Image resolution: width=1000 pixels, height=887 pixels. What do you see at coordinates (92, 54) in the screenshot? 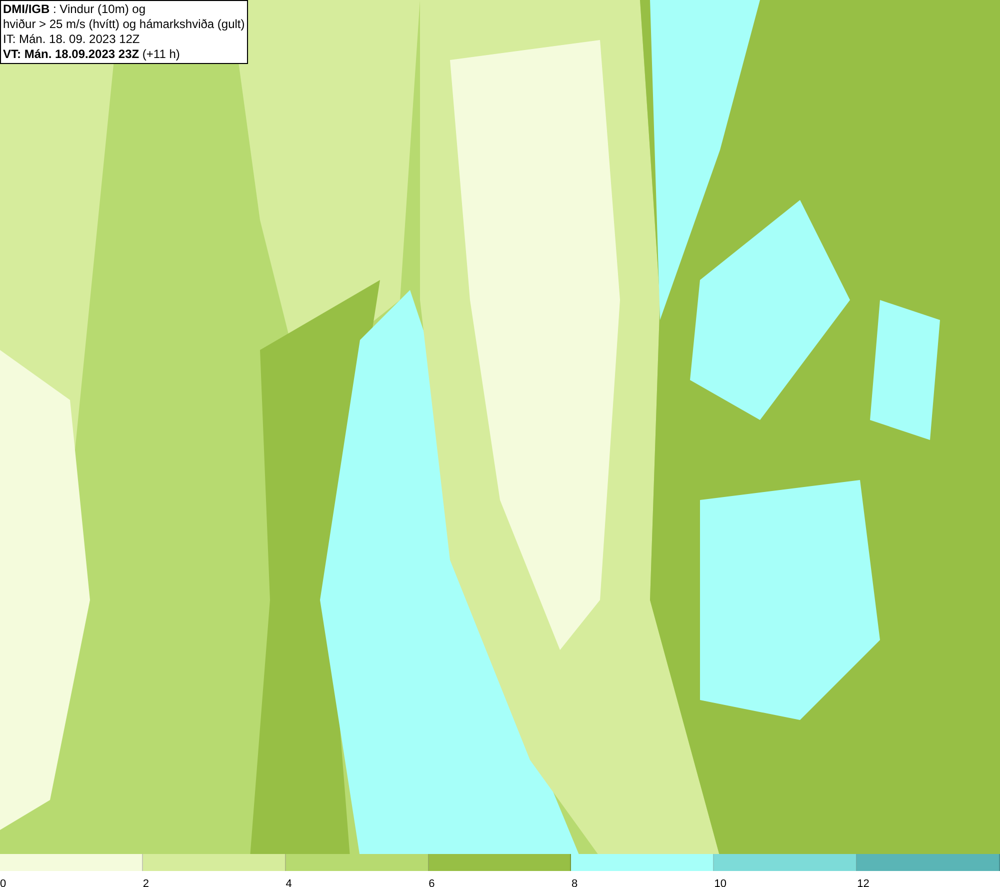
I see `title-line: VT: Mán. 18.09.2023 23Z (+11 h)` at bounding box center [92, 54].